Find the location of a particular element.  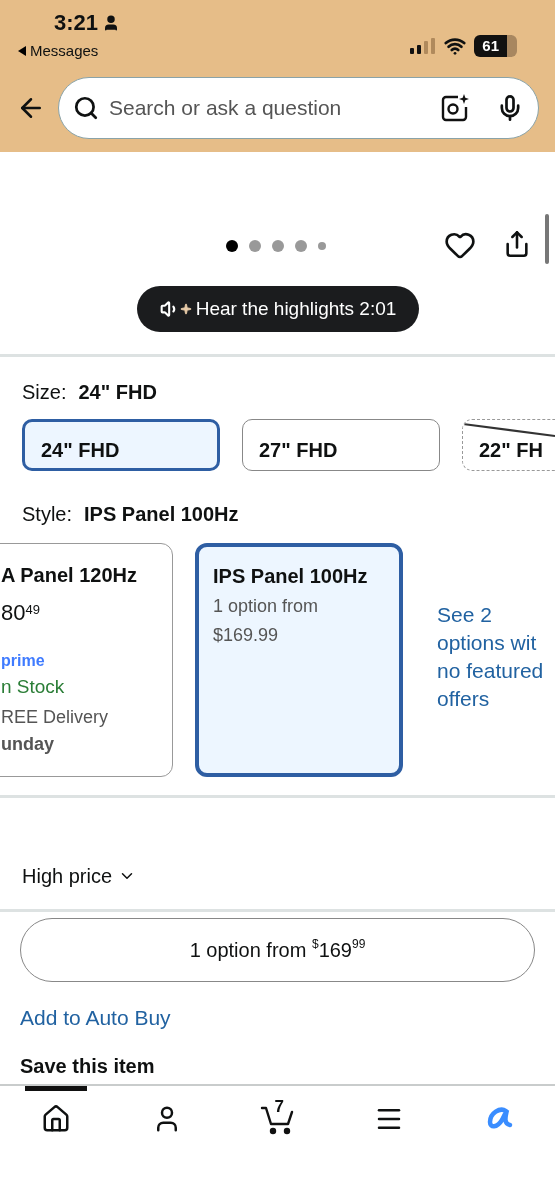

size-option: 27" FHD is located at coordinates (341, 445).